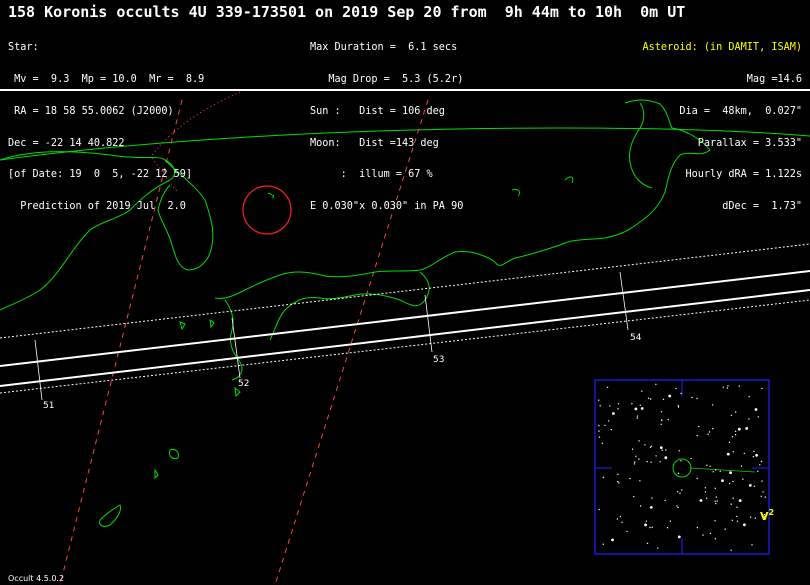  Describe the element at coordinates (682, 467) in the screenshot. I see `star-chart-border` at that location.